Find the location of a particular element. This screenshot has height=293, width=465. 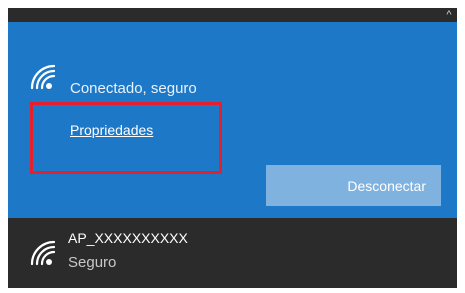

network-name: AP_XXXXXXXXXX is located at coordinates (128, 238).